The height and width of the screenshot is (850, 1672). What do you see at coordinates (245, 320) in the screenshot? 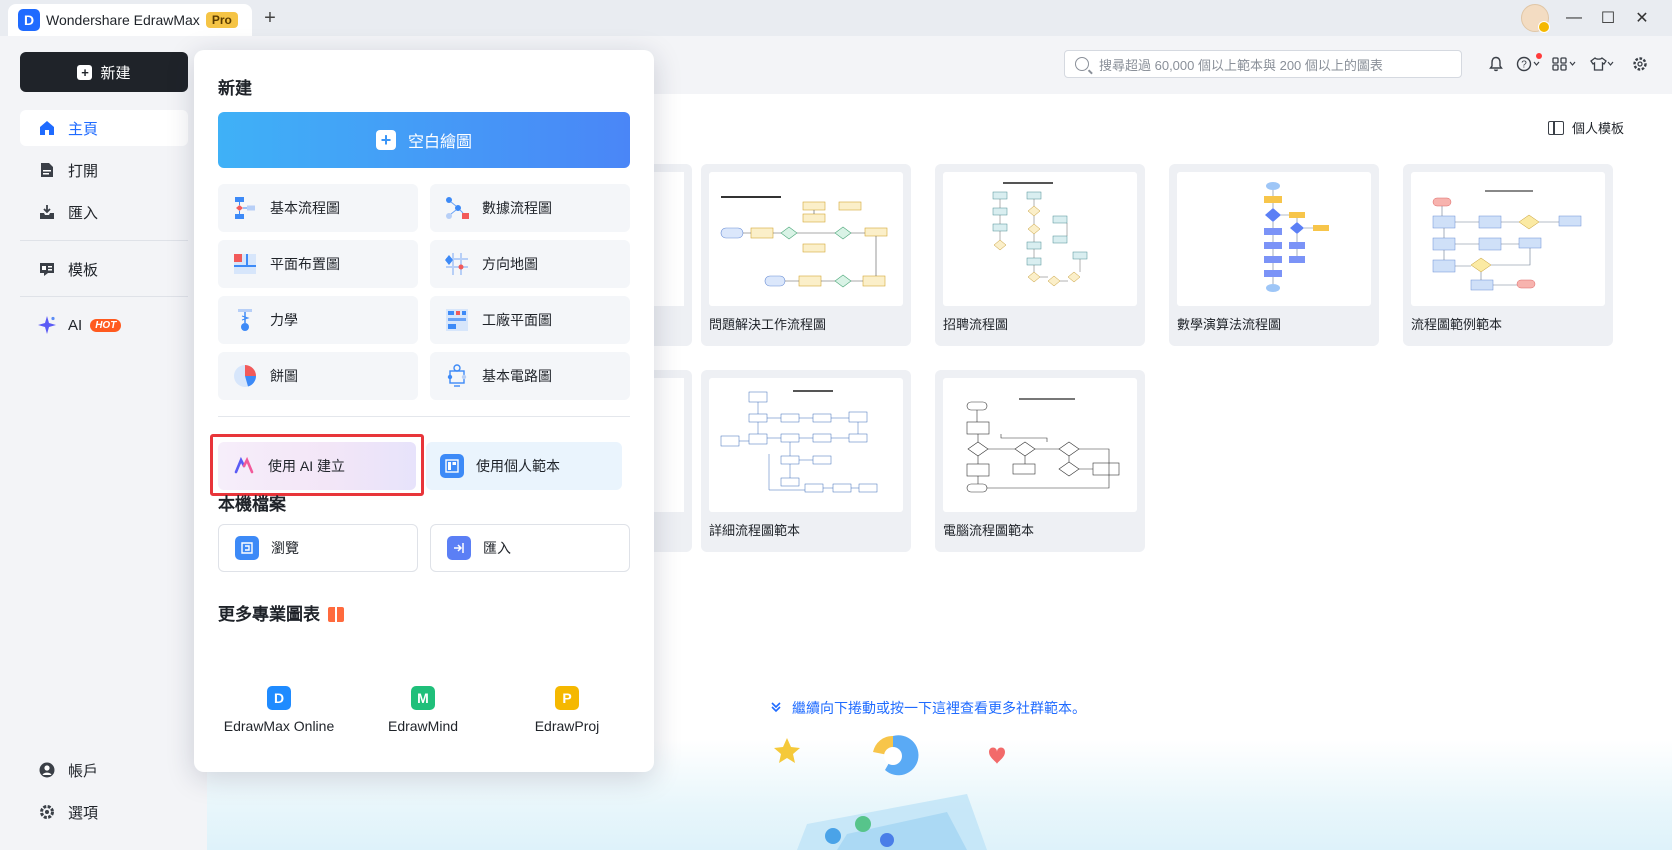
I see `mechanics-icon` at bounding box center [245, 320].